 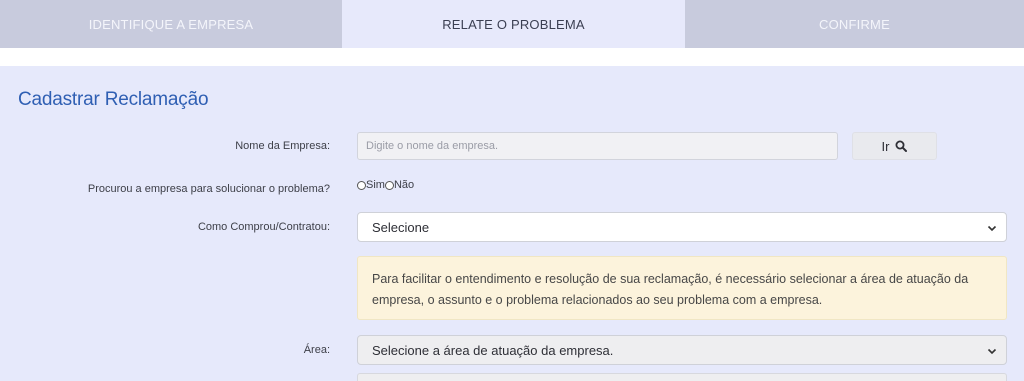 I want to click on area-label: Área:, so click(x=316, y=350).